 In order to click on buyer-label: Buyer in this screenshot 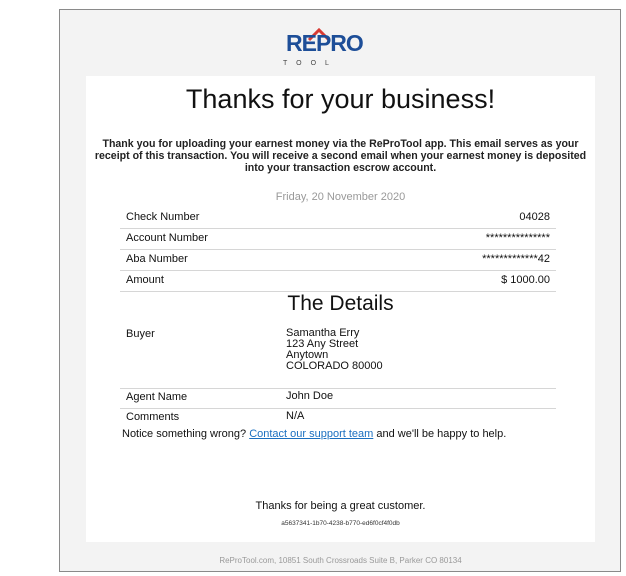, I will do `click(140, 334)`.